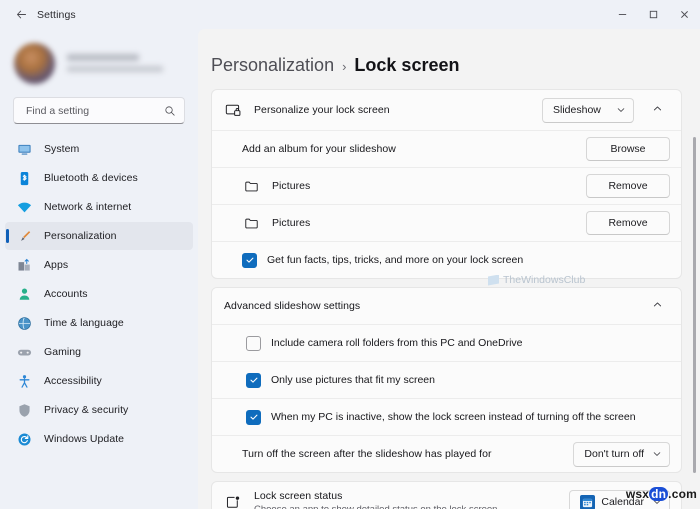 The image size is (700, 509). I want to click on gamepad-icon, so click(24, 352).